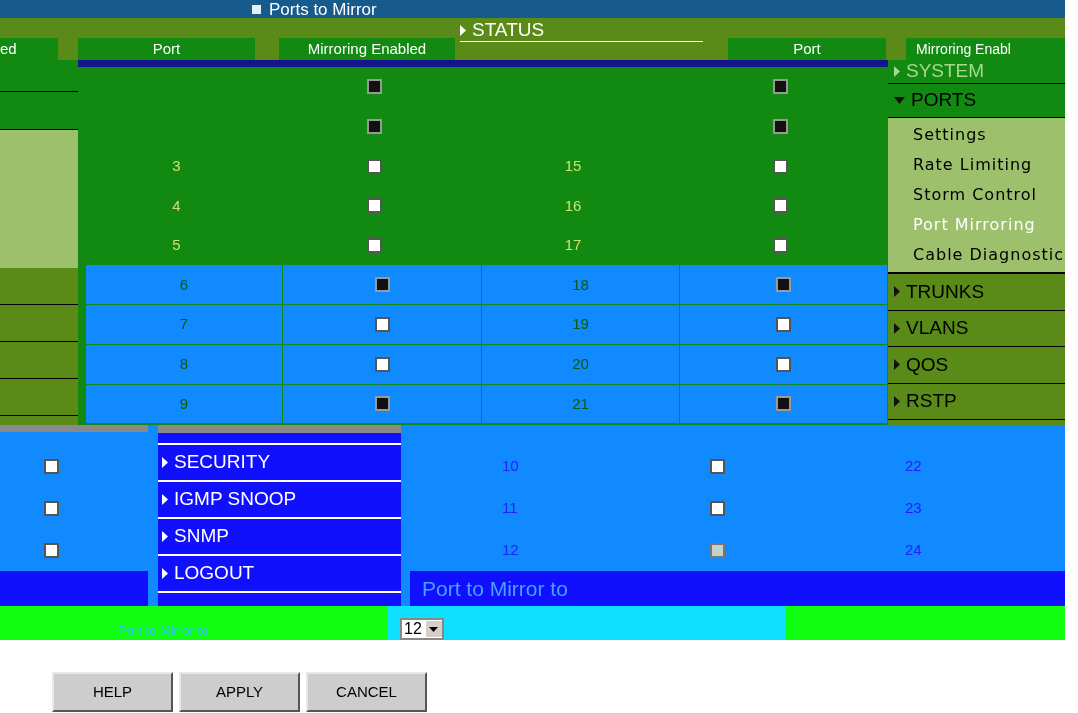 This screenshot has height=713, width=1078. I want to click on column-header: Mirroring Enabl, so click(985, 49).